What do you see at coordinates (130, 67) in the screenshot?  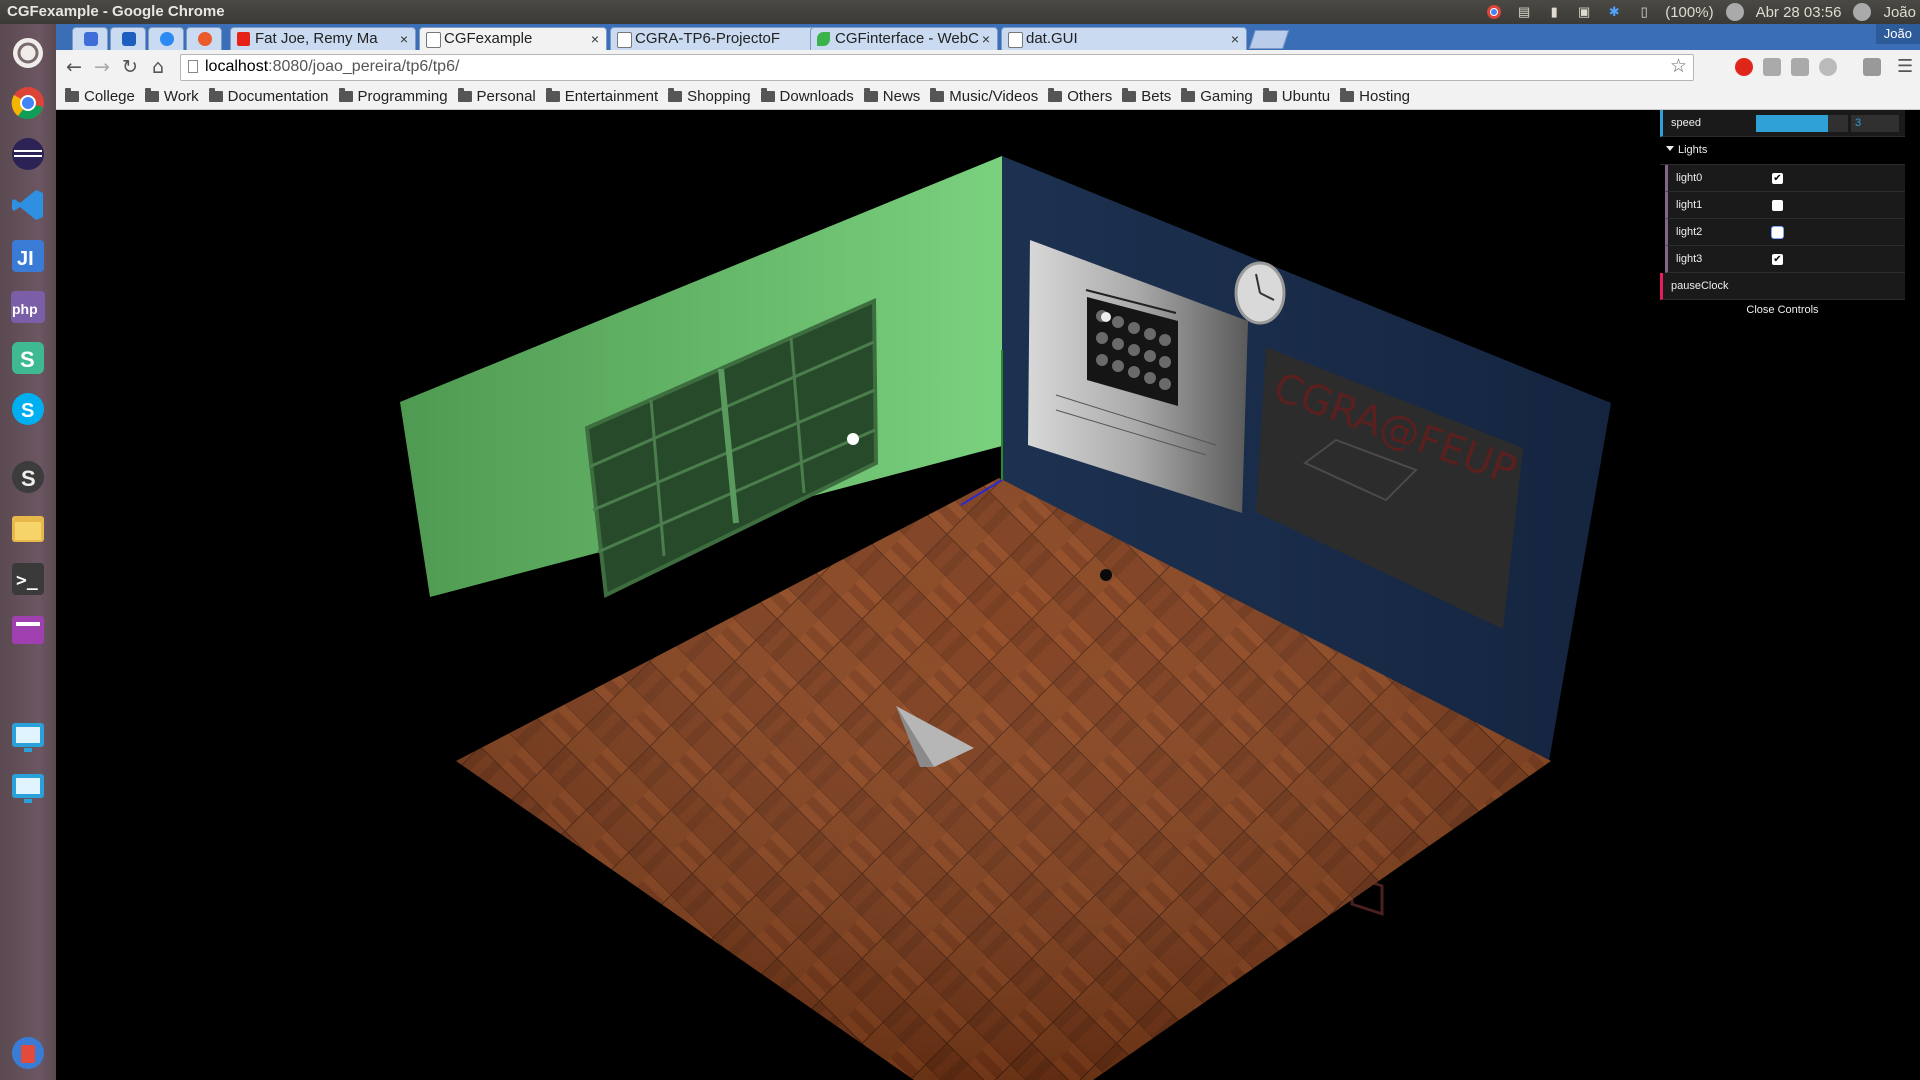 I see `reload-icon: ↻` at bounding box center [130, 67].